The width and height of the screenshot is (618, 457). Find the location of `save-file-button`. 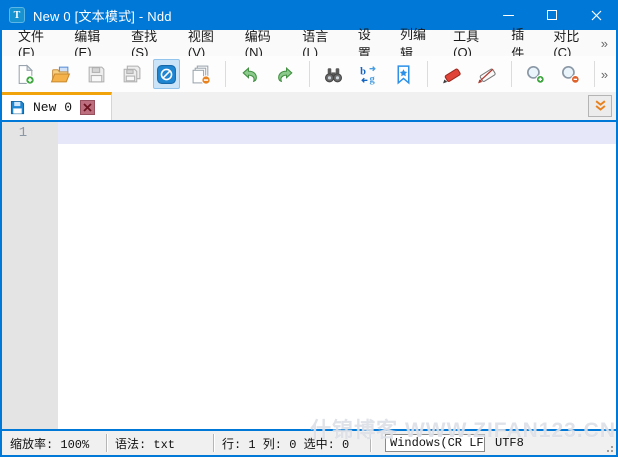

save-file-button is located at coordinates (95, 74).